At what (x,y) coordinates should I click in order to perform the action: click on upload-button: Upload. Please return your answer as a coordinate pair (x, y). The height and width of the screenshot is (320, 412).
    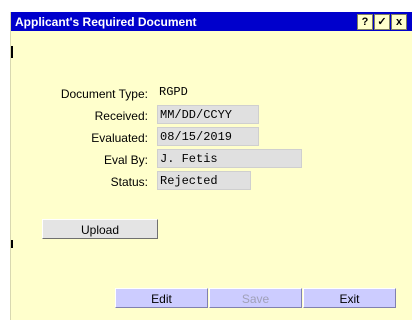
    Looking at the image, I should click on (100, 229).